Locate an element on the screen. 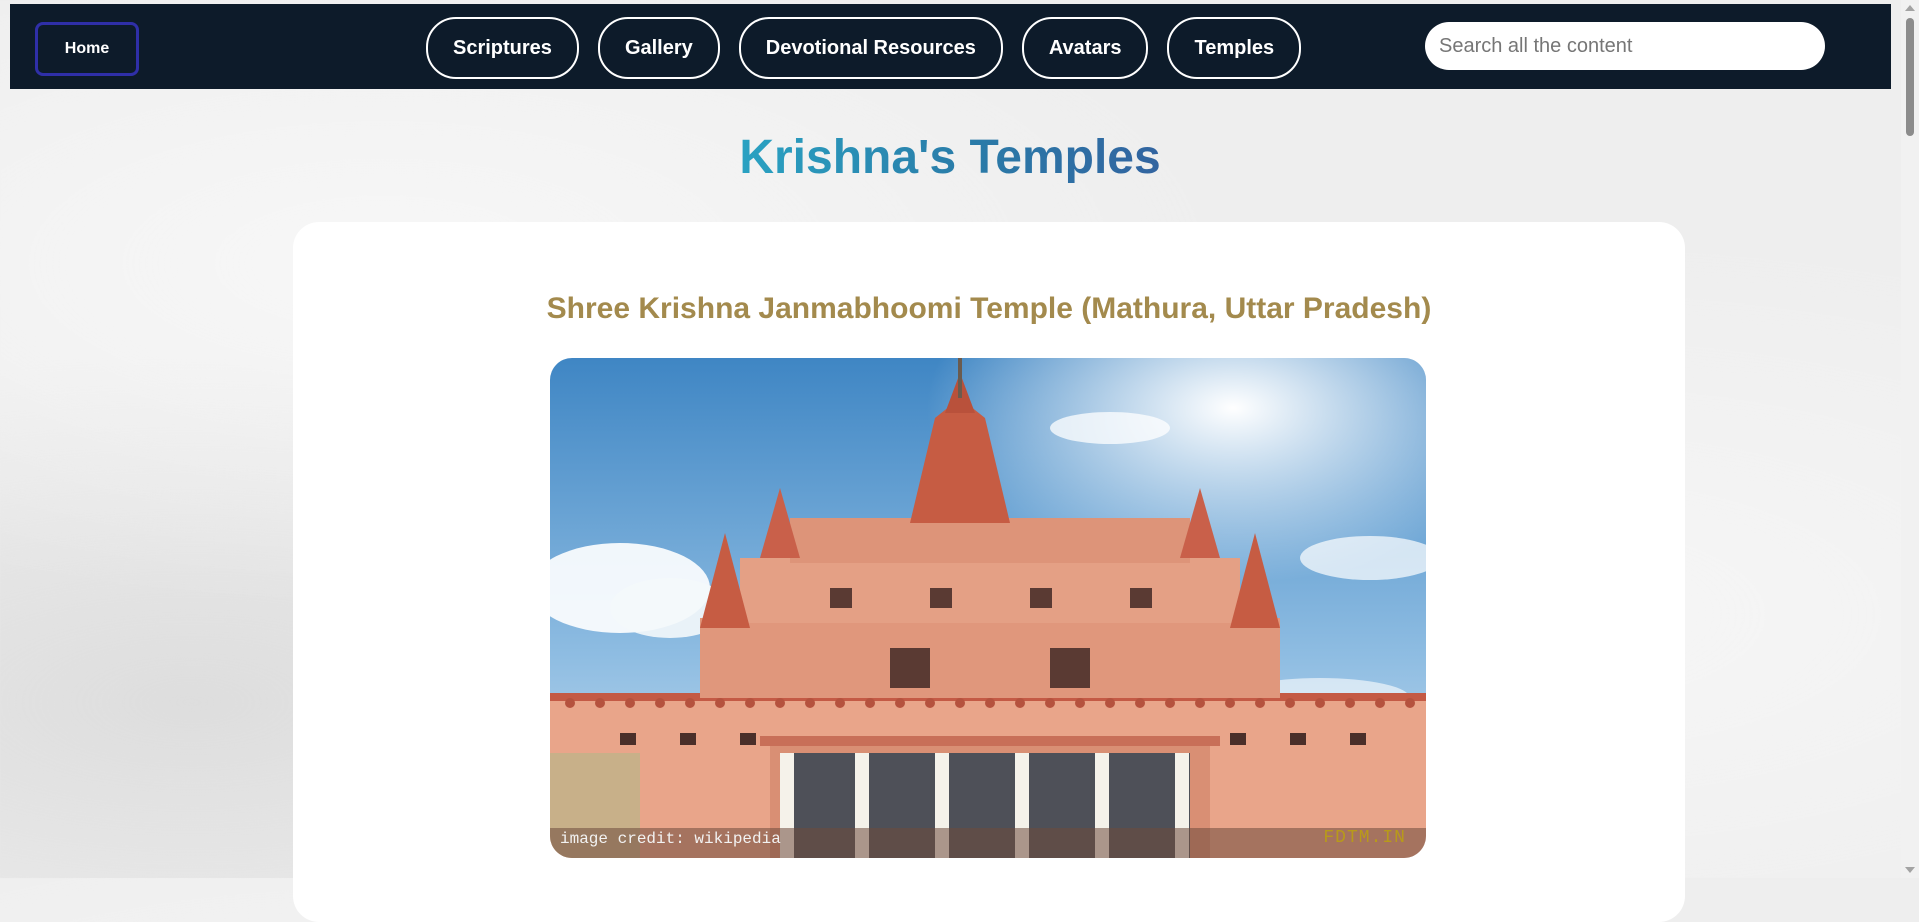 This screenshot has width=1919, height=922. page-title: Krishna's Temples is located at coordinates (950, 157).